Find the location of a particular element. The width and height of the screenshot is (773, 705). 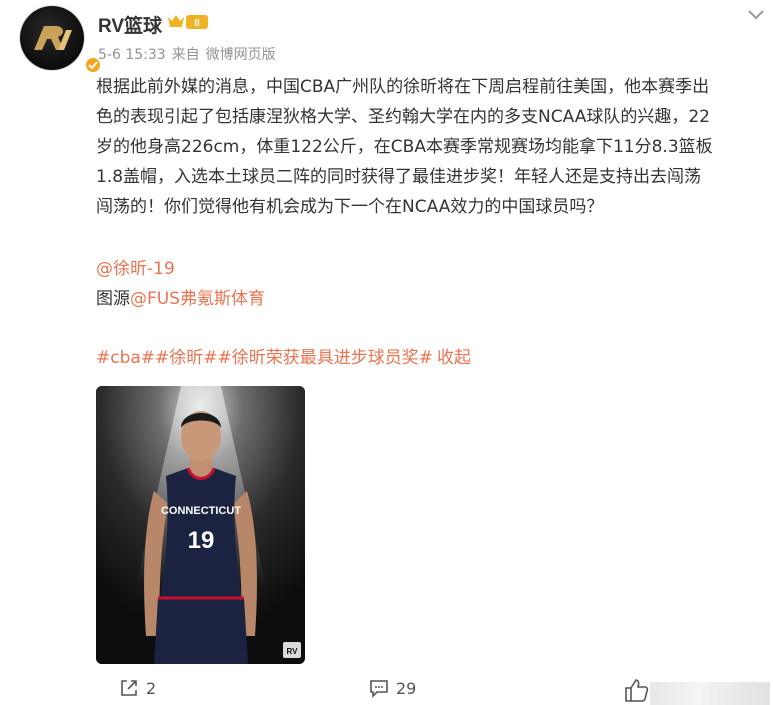

post-text-line: 1.8盖帽，入选本土球员二阵的同时获得了最佳进步奖！年轻人还是支持出去闯荡 is located at coordinates (399, 177).